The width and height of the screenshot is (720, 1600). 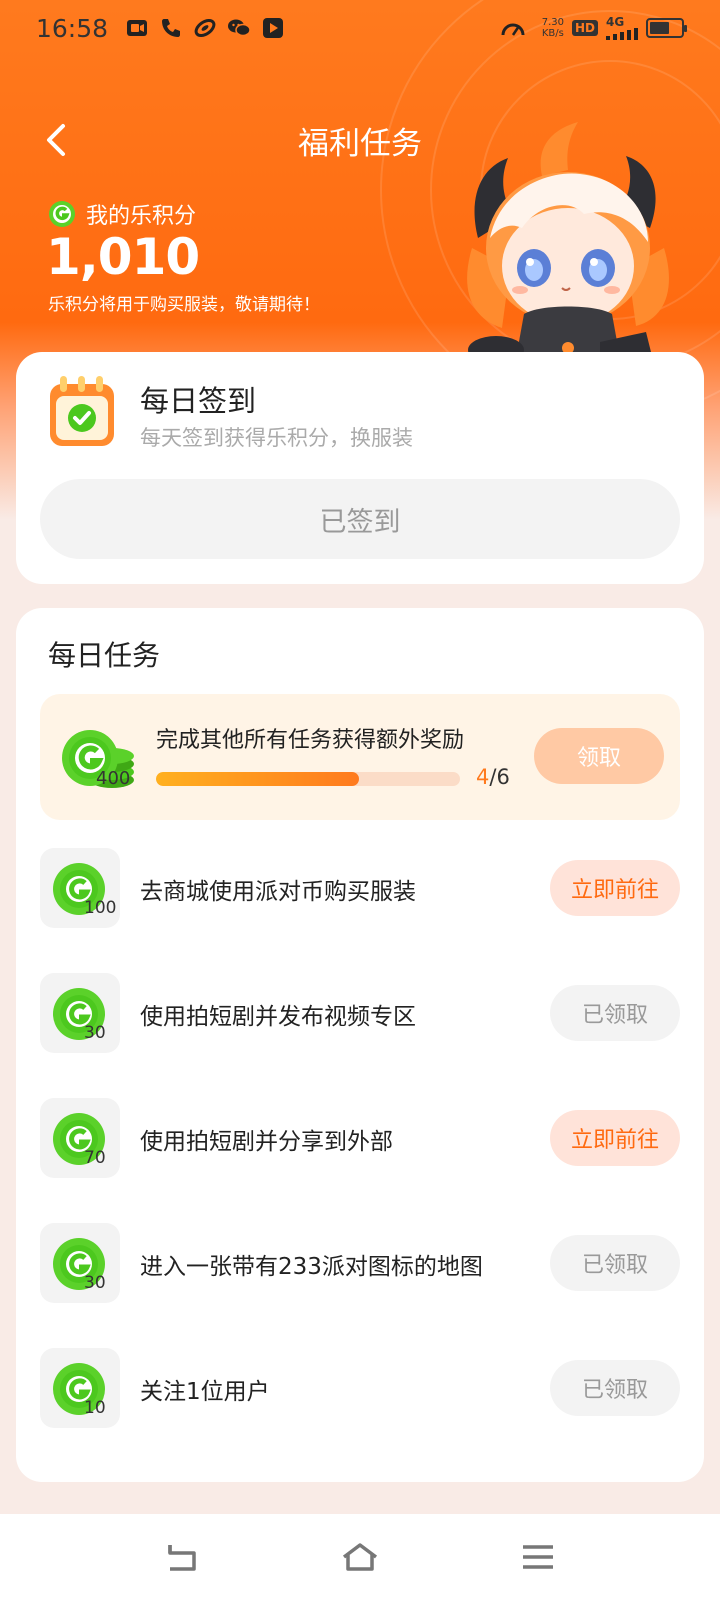 What do you see at coordinates (310, 740) in the screenshot?
I see `bonus-task-text: 完成其他所有任务获得额外奖励` at bounding box center [310, 740].